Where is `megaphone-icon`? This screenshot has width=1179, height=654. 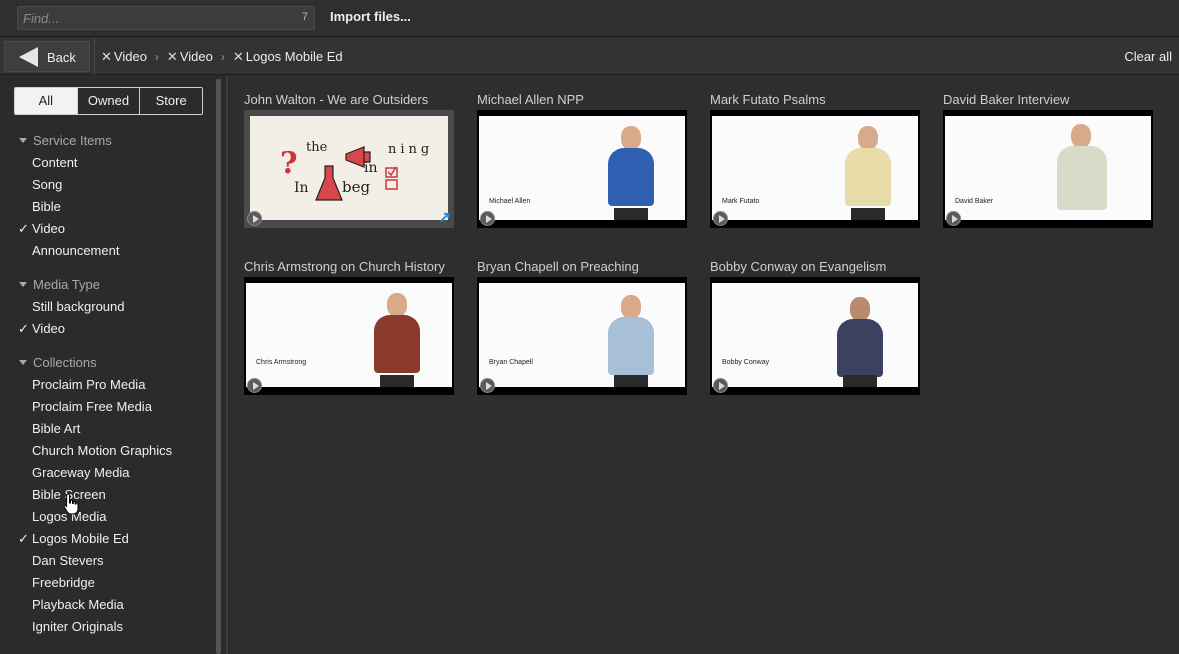
megaphone-icon is located at coordinates (358, 157).